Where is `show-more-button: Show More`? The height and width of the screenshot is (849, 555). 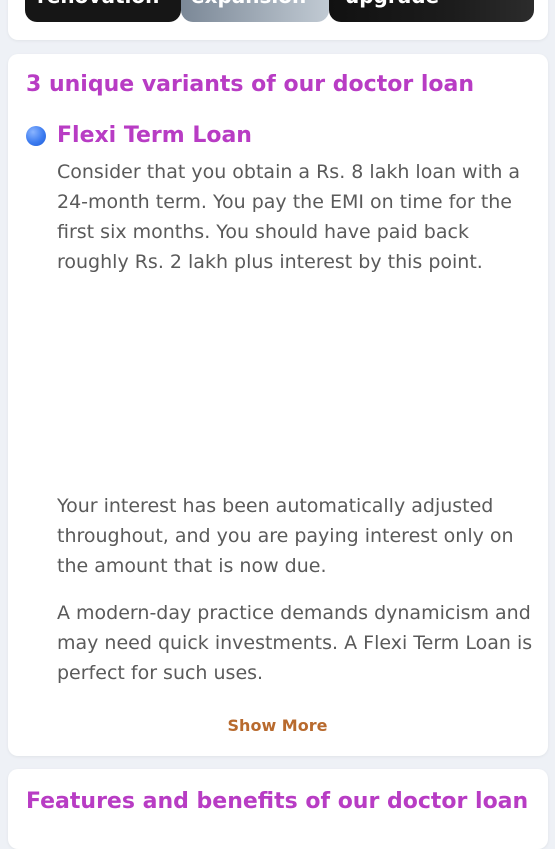
show-more-button: Show More is located at coordinates (277, 725).